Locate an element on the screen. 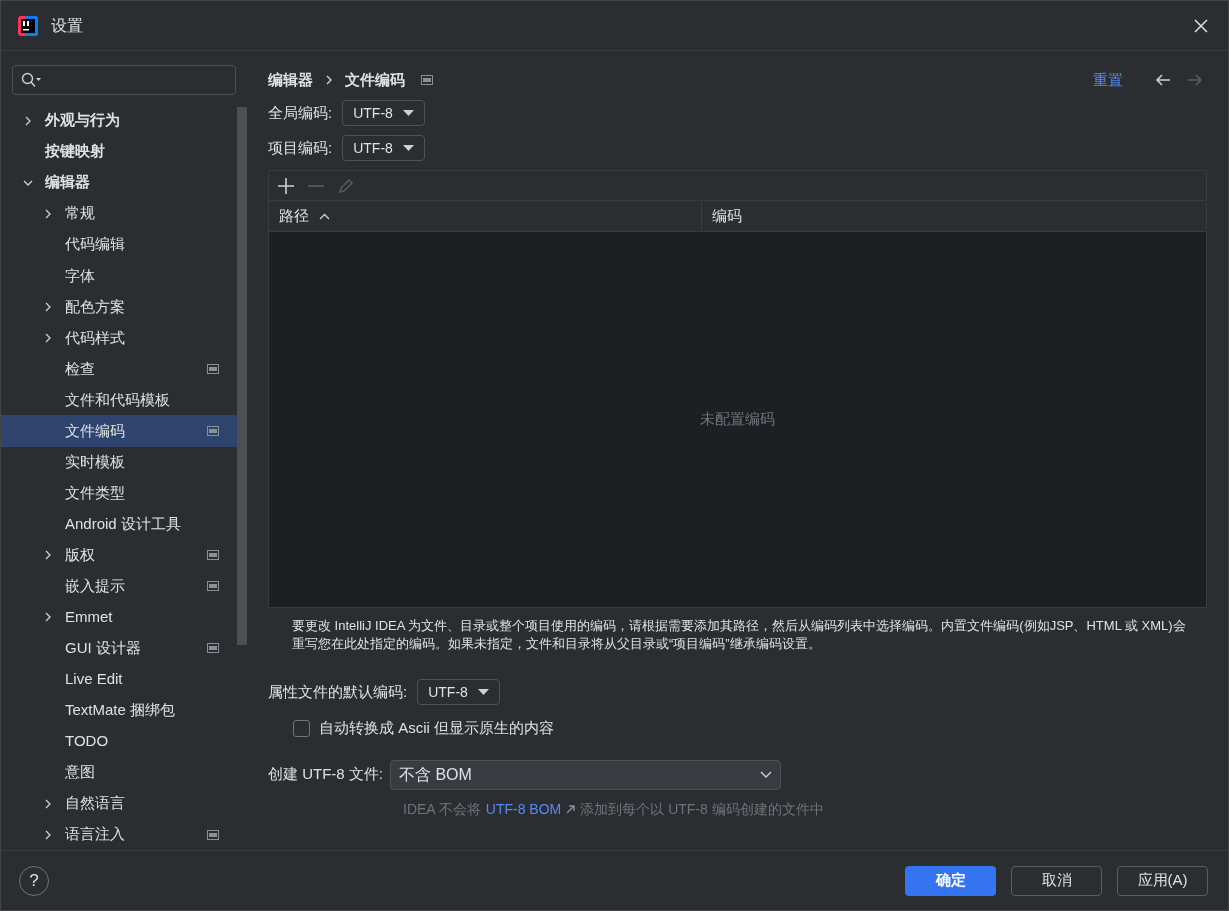 This screenshot has width=1229, height=911. sidebar-item: 版权 is located at coordinates (119, 555).